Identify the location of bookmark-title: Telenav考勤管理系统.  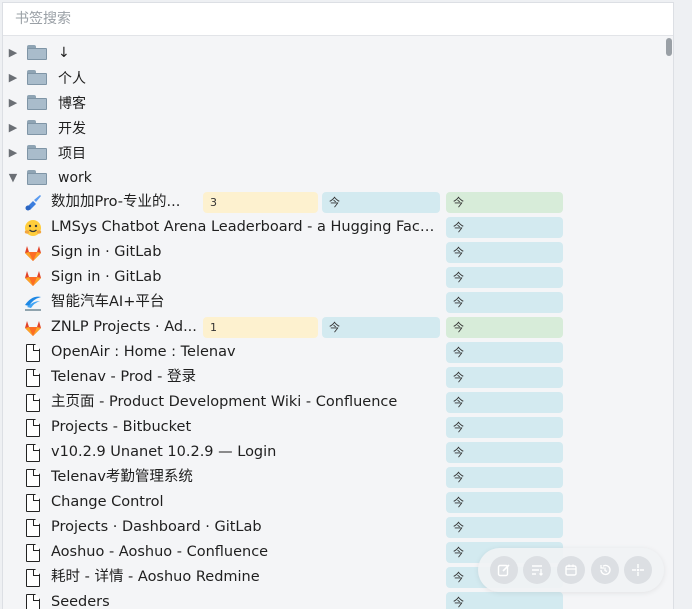
(122, 477).